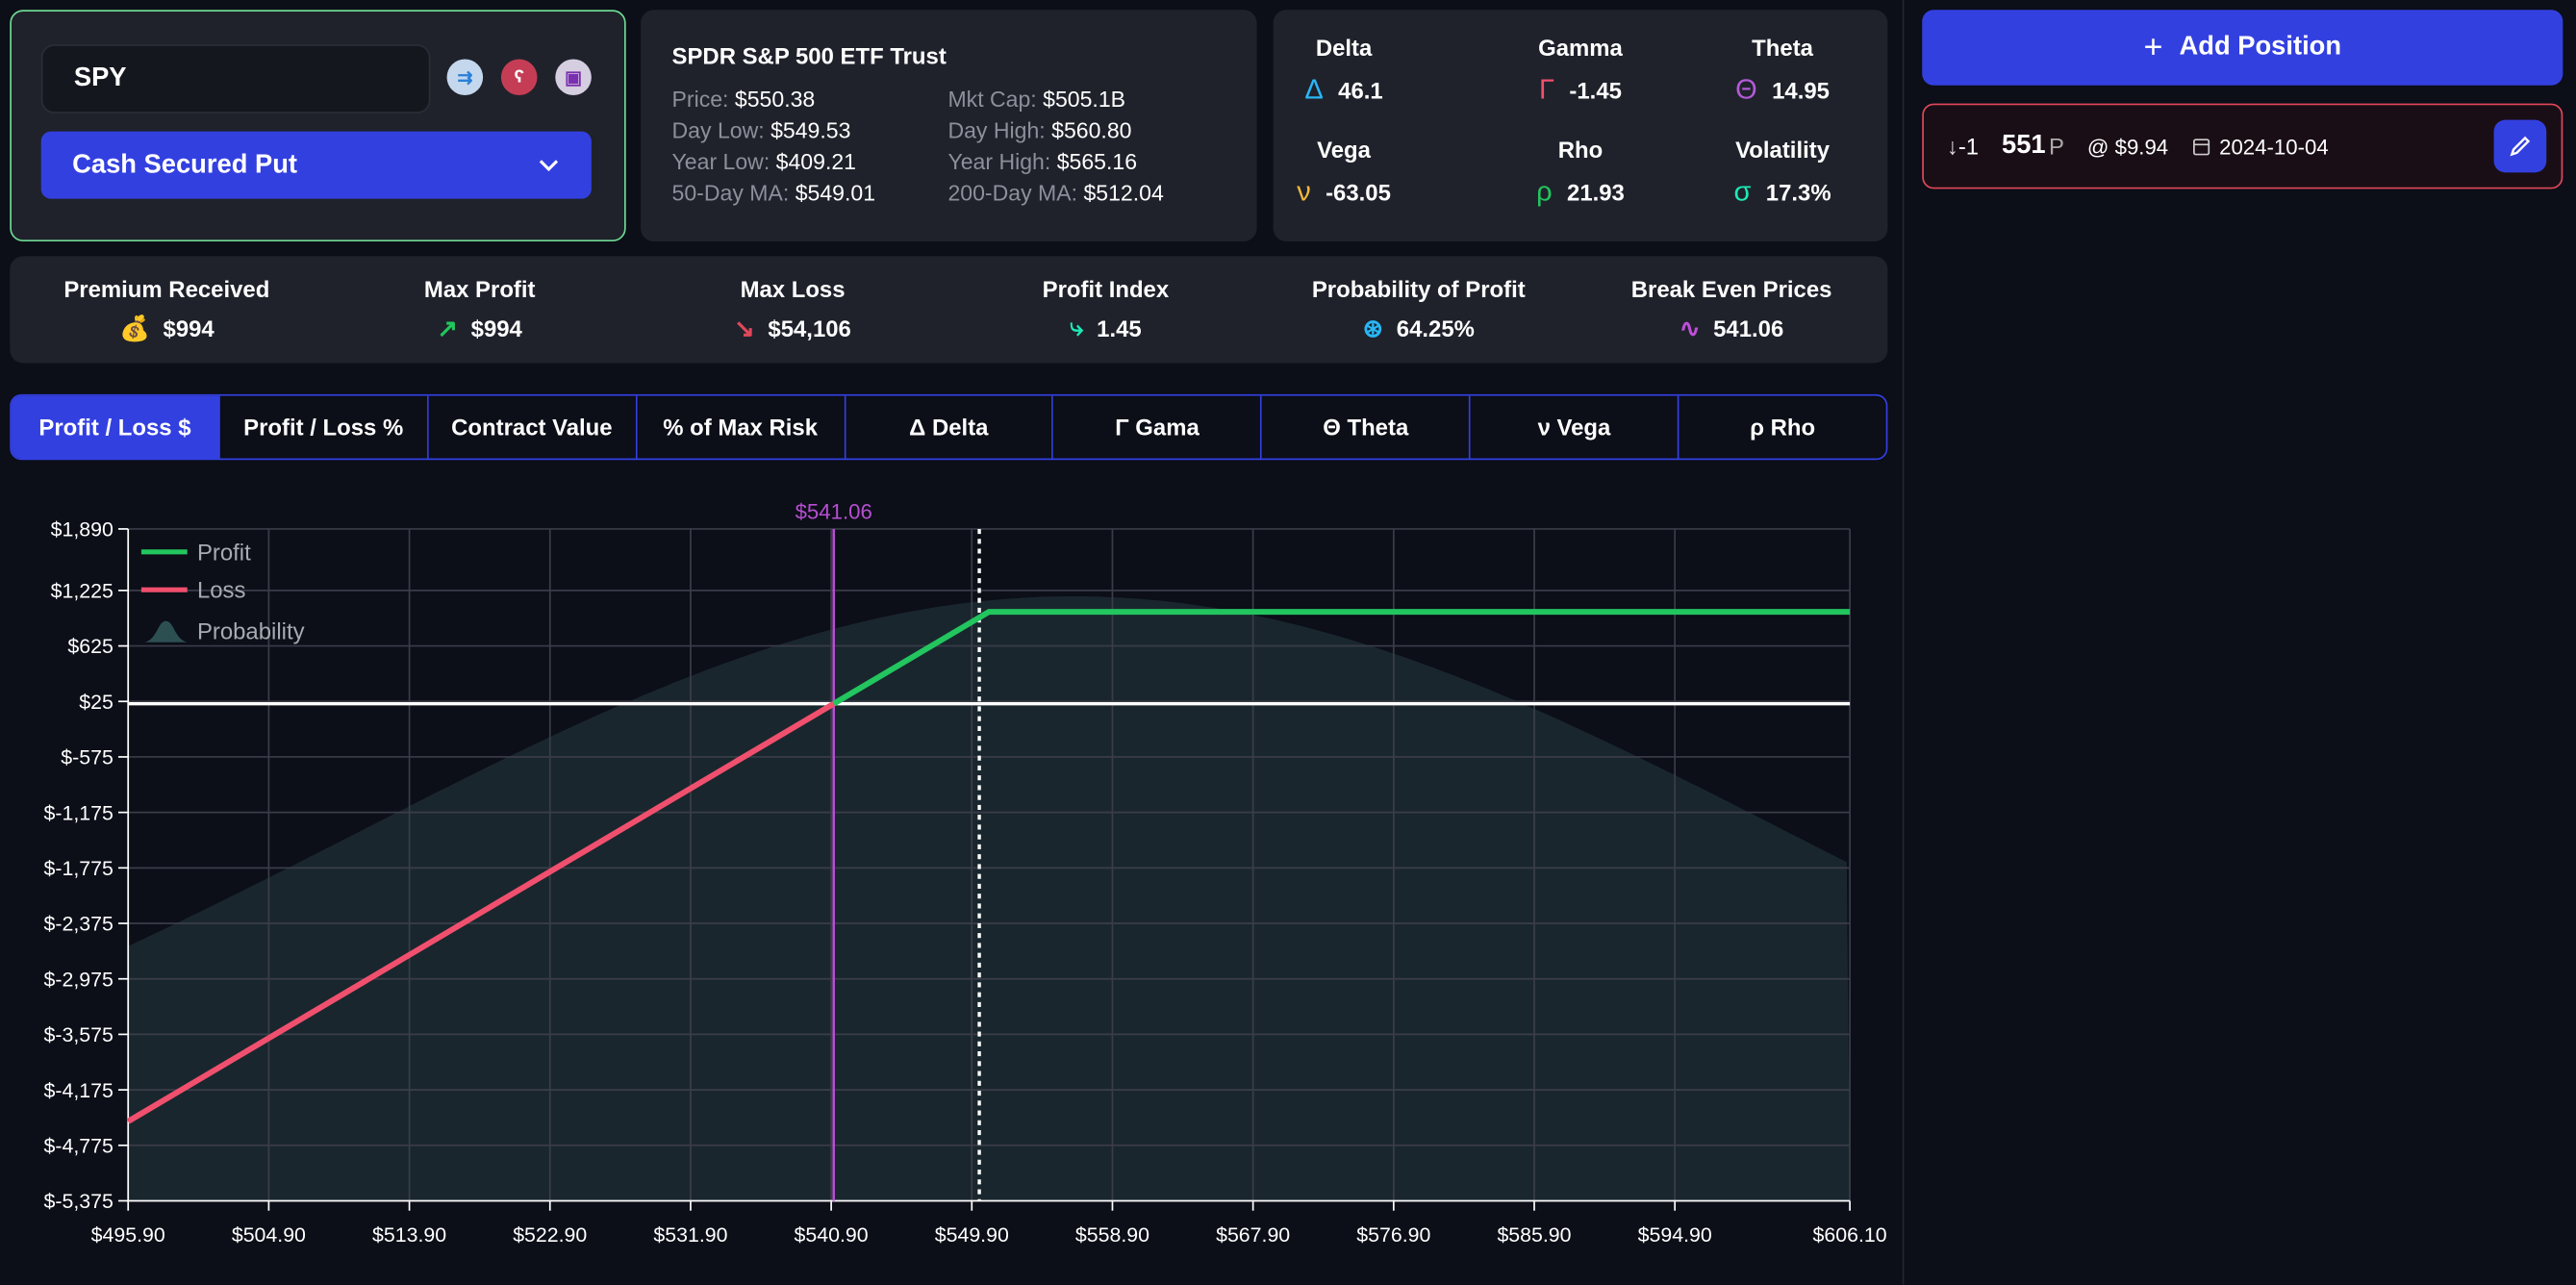  What do you see at coordinates (1419, 328) in the screenshot?
I see `stat-value-row: ⊛ 64.25%` at bounding box center [1419, 328].